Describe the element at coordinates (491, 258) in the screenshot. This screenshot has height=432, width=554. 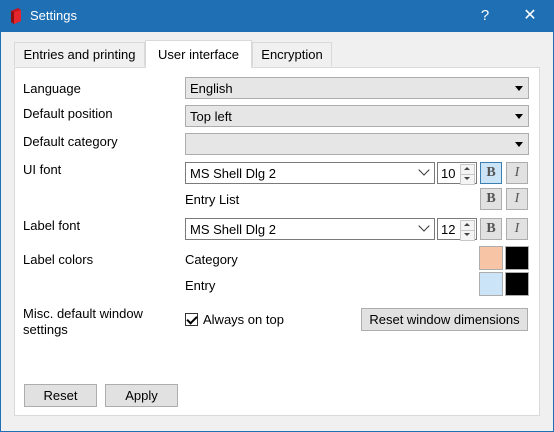
I see `category-background-swatch` at that location.